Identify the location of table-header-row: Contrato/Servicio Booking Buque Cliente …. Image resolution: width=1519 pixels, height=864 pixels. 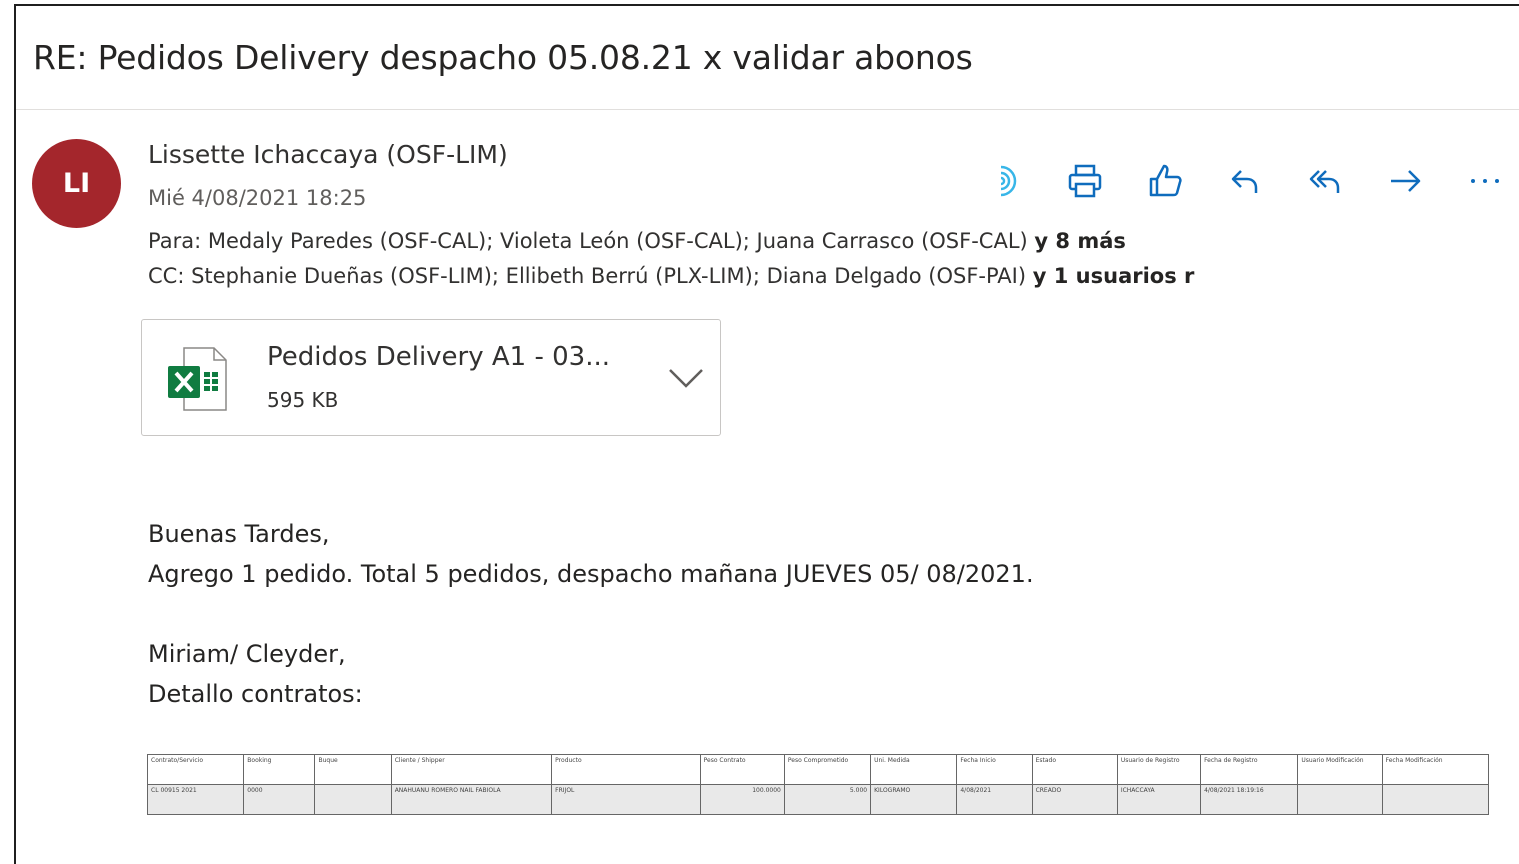
(818, 769).